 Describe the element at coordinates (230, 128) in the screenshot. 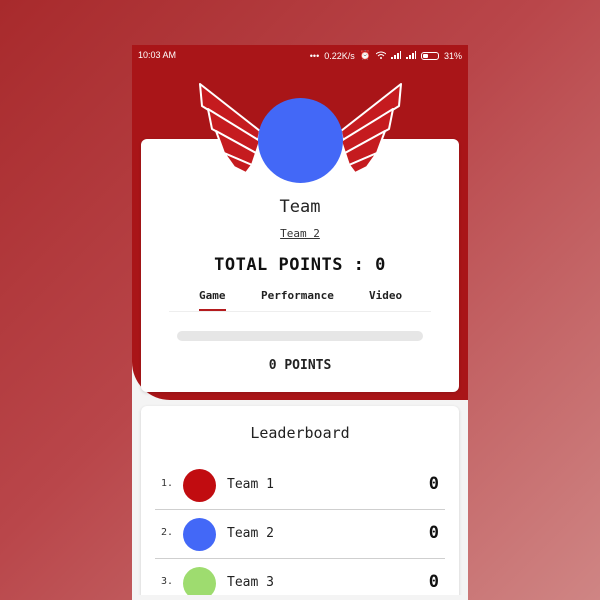

I see `left-wing` at that location.